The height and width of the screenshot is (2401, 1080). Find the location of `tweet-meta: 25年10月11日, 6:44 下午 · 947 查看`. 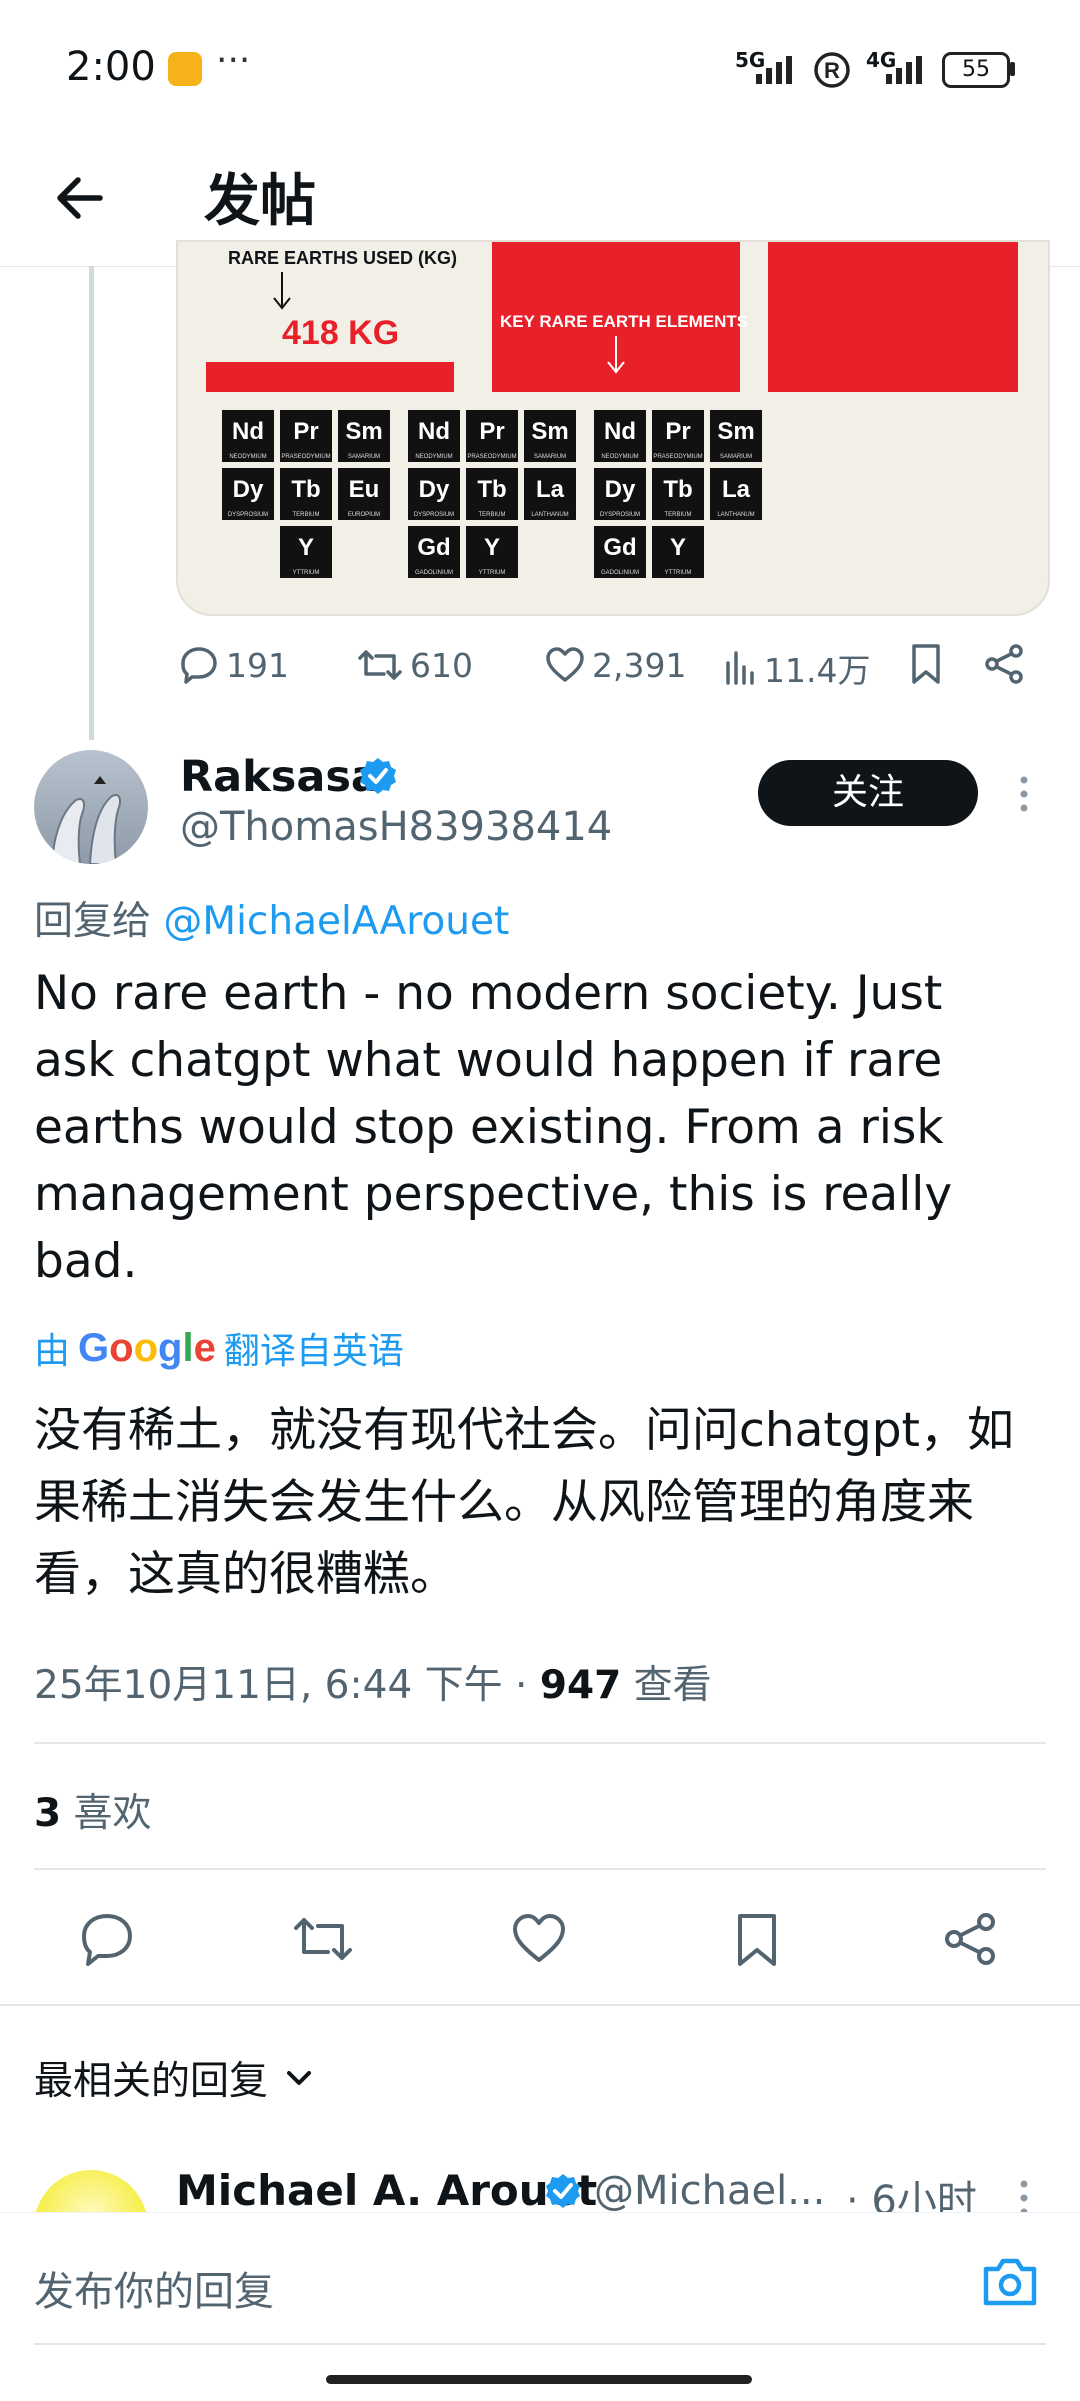

tweet-meta: 25年10月11日, 6:44 下午 · 947 查看 is located at coordinates (373, 1682).